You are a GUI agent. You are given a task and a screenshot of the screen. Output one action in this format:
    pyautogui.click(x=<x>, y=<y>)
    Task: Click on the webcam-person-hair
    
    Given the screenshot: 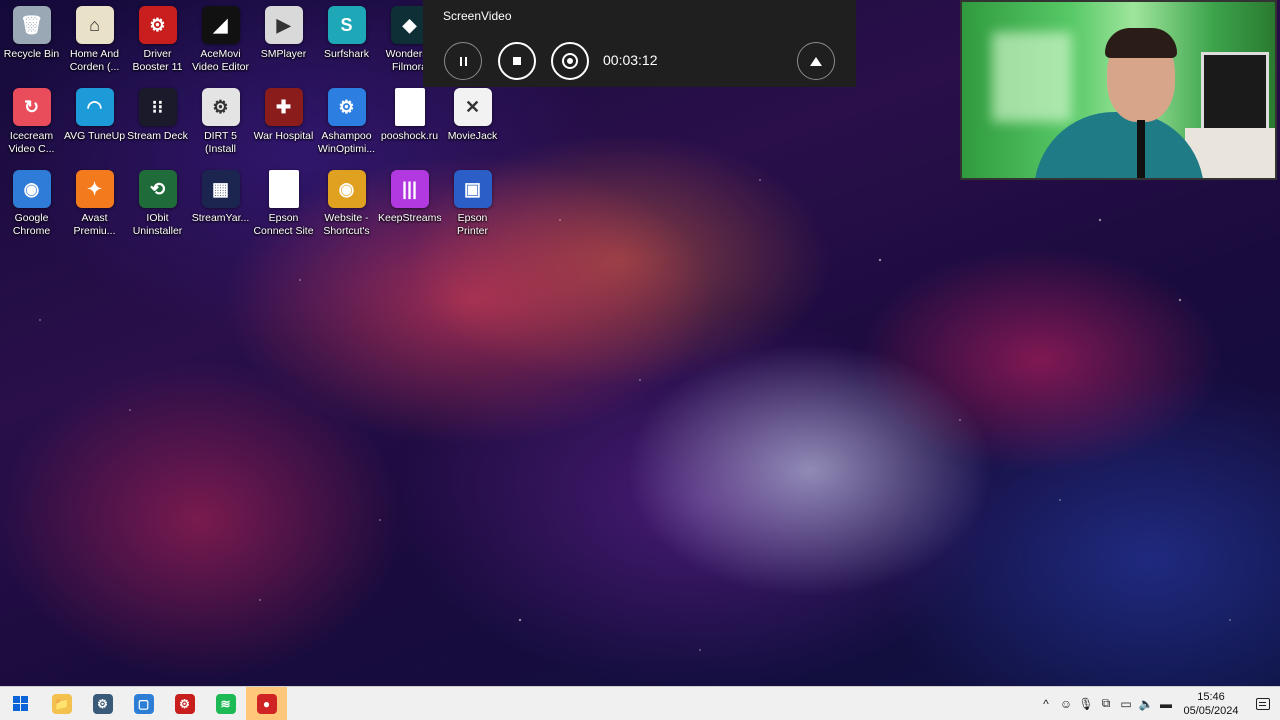 What is the action you would take?
    pyautogui.click(x=1141, y=43)
    